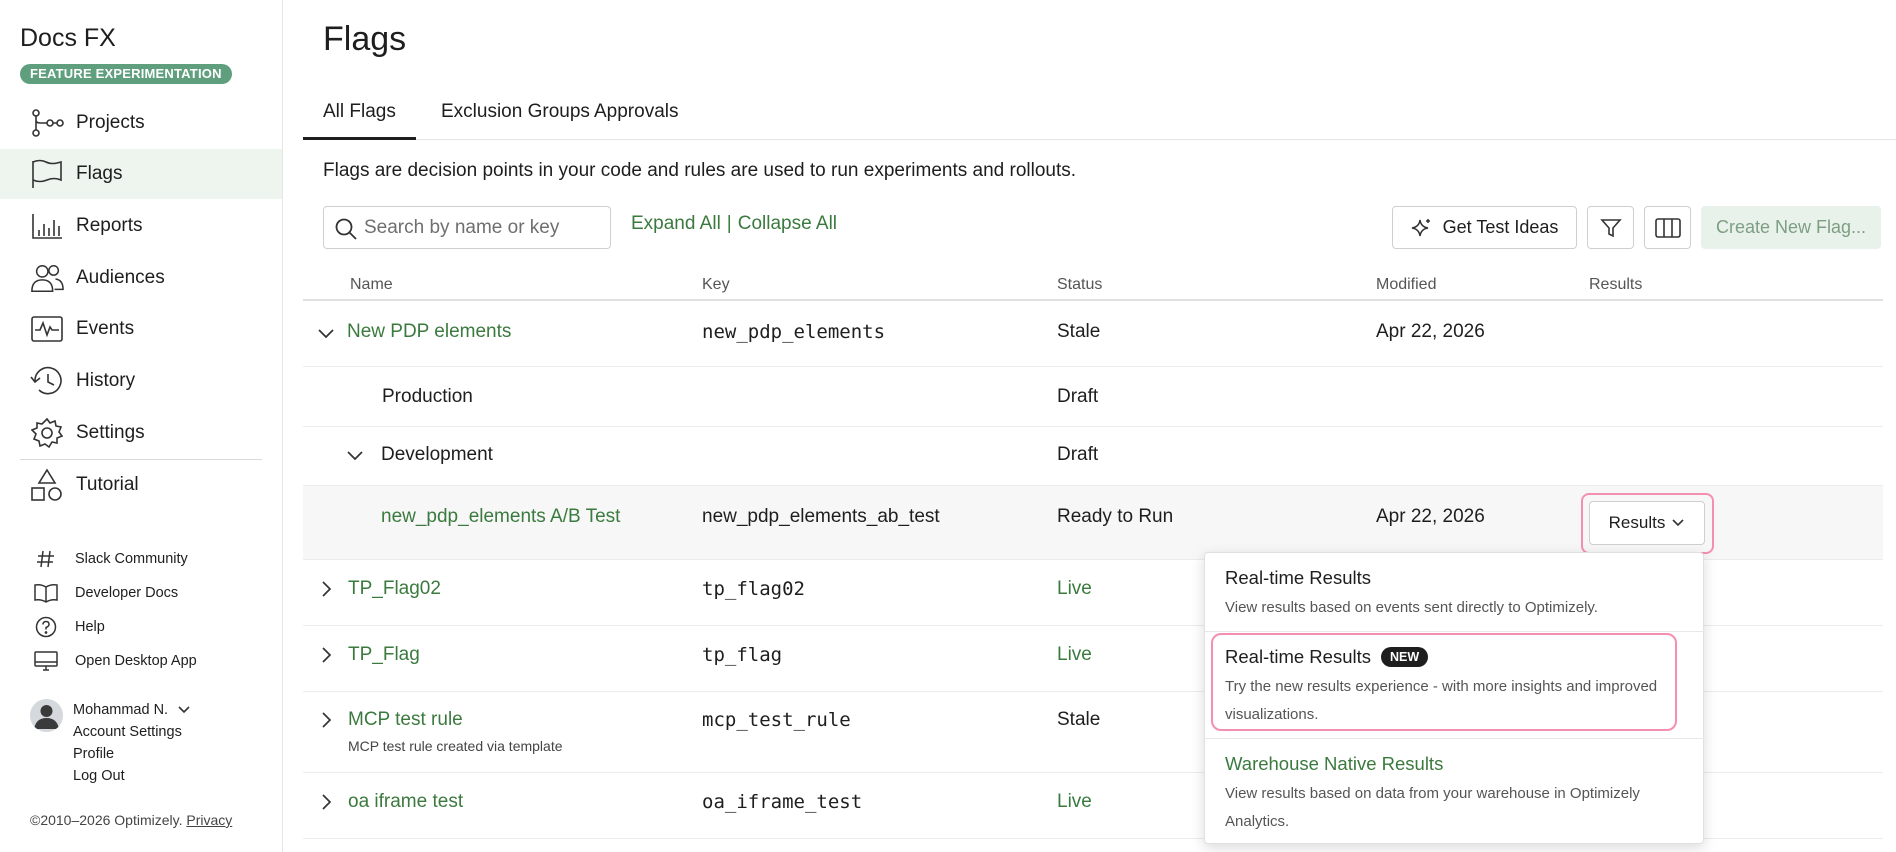  What do you see at coordinates (1500, 227) in the screenshot?
I see `get-test-ideas-label: Get Test Ideas` at bounding box center [1500, 227].